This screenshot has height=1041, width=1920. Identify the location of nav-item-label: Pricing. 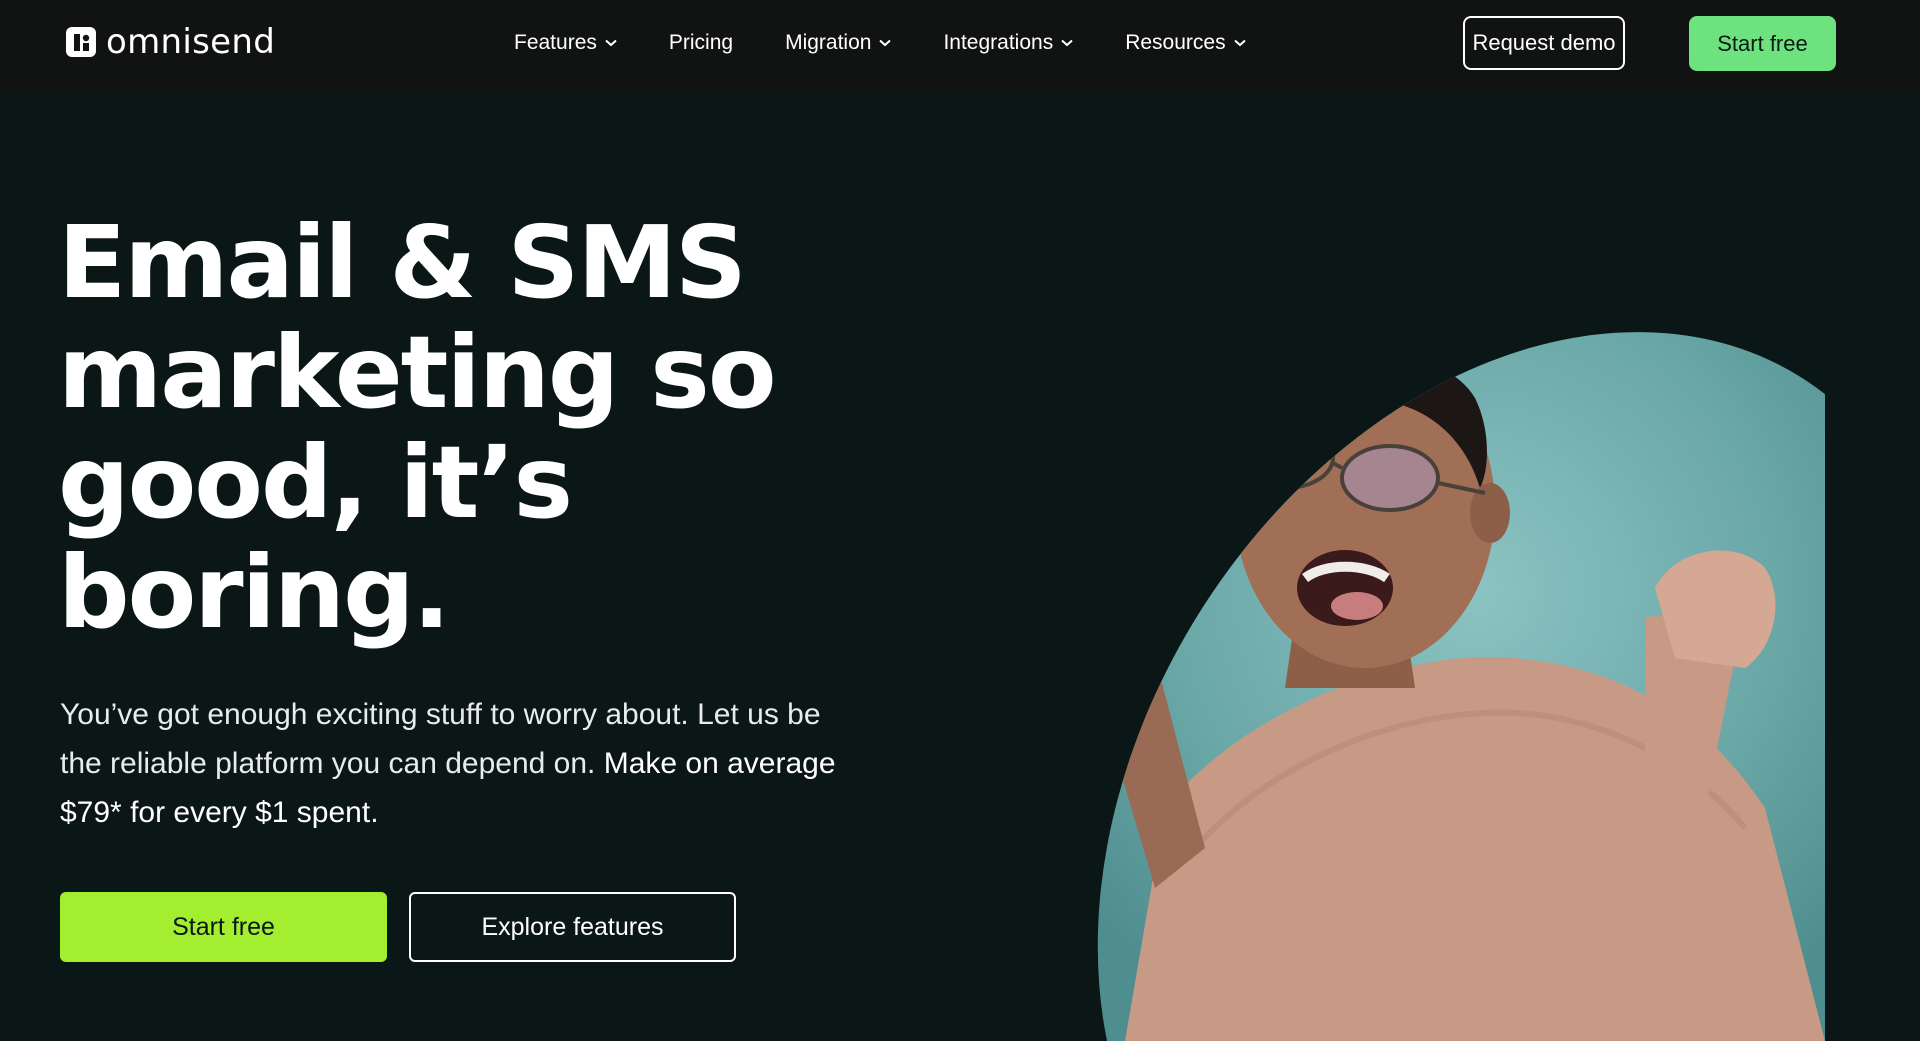
(701, 42).